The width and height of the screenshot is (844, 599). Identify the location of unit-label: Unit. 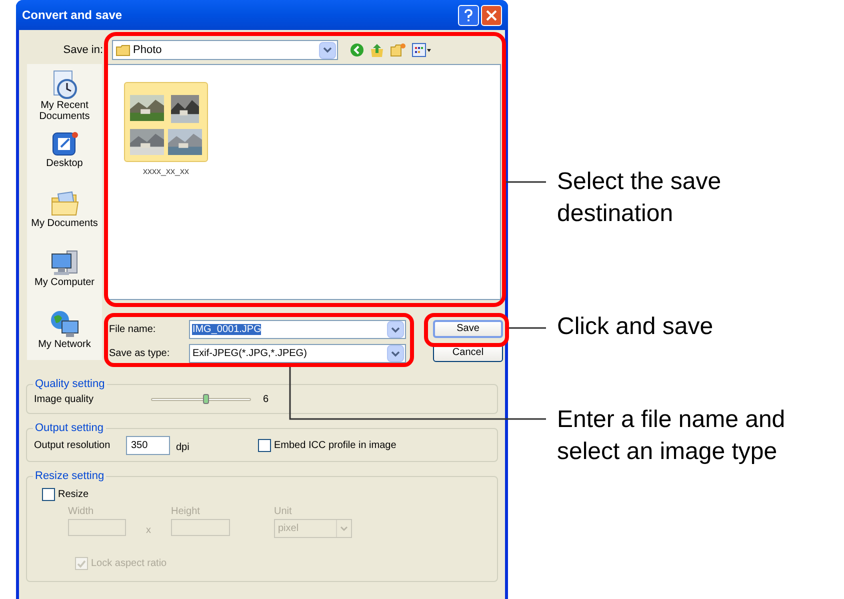
(283, 512).